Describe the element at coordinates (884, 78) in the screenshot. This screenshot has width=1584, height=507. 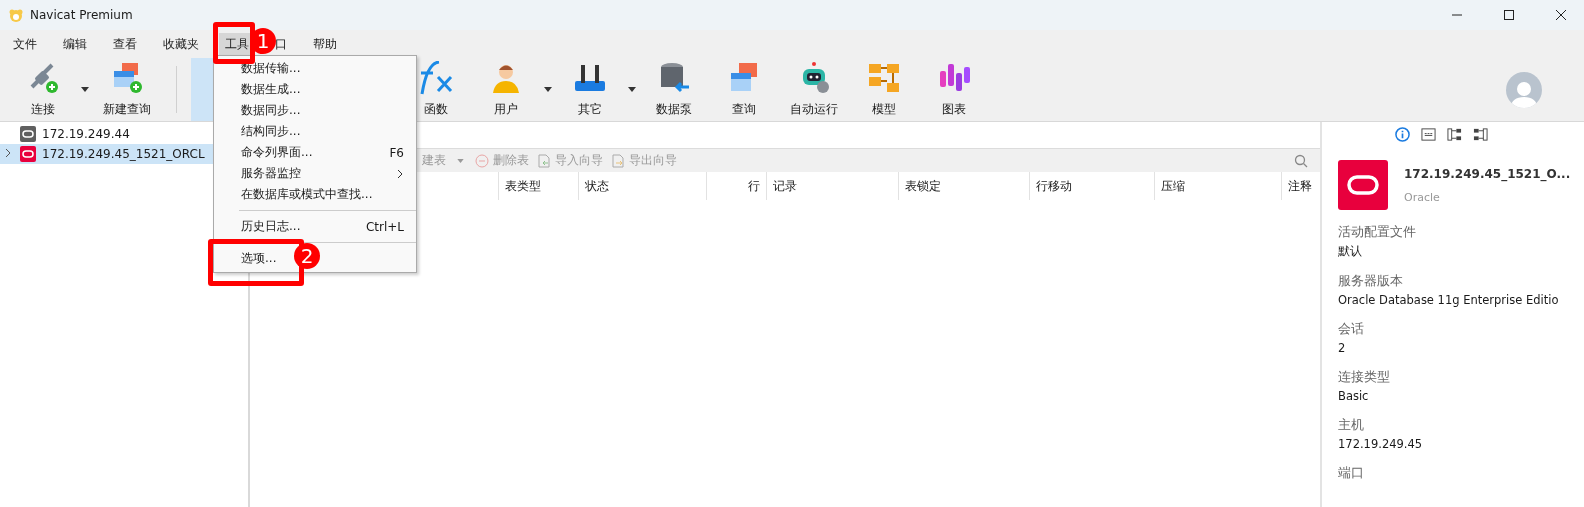
I see `diagram-icon` at that location.